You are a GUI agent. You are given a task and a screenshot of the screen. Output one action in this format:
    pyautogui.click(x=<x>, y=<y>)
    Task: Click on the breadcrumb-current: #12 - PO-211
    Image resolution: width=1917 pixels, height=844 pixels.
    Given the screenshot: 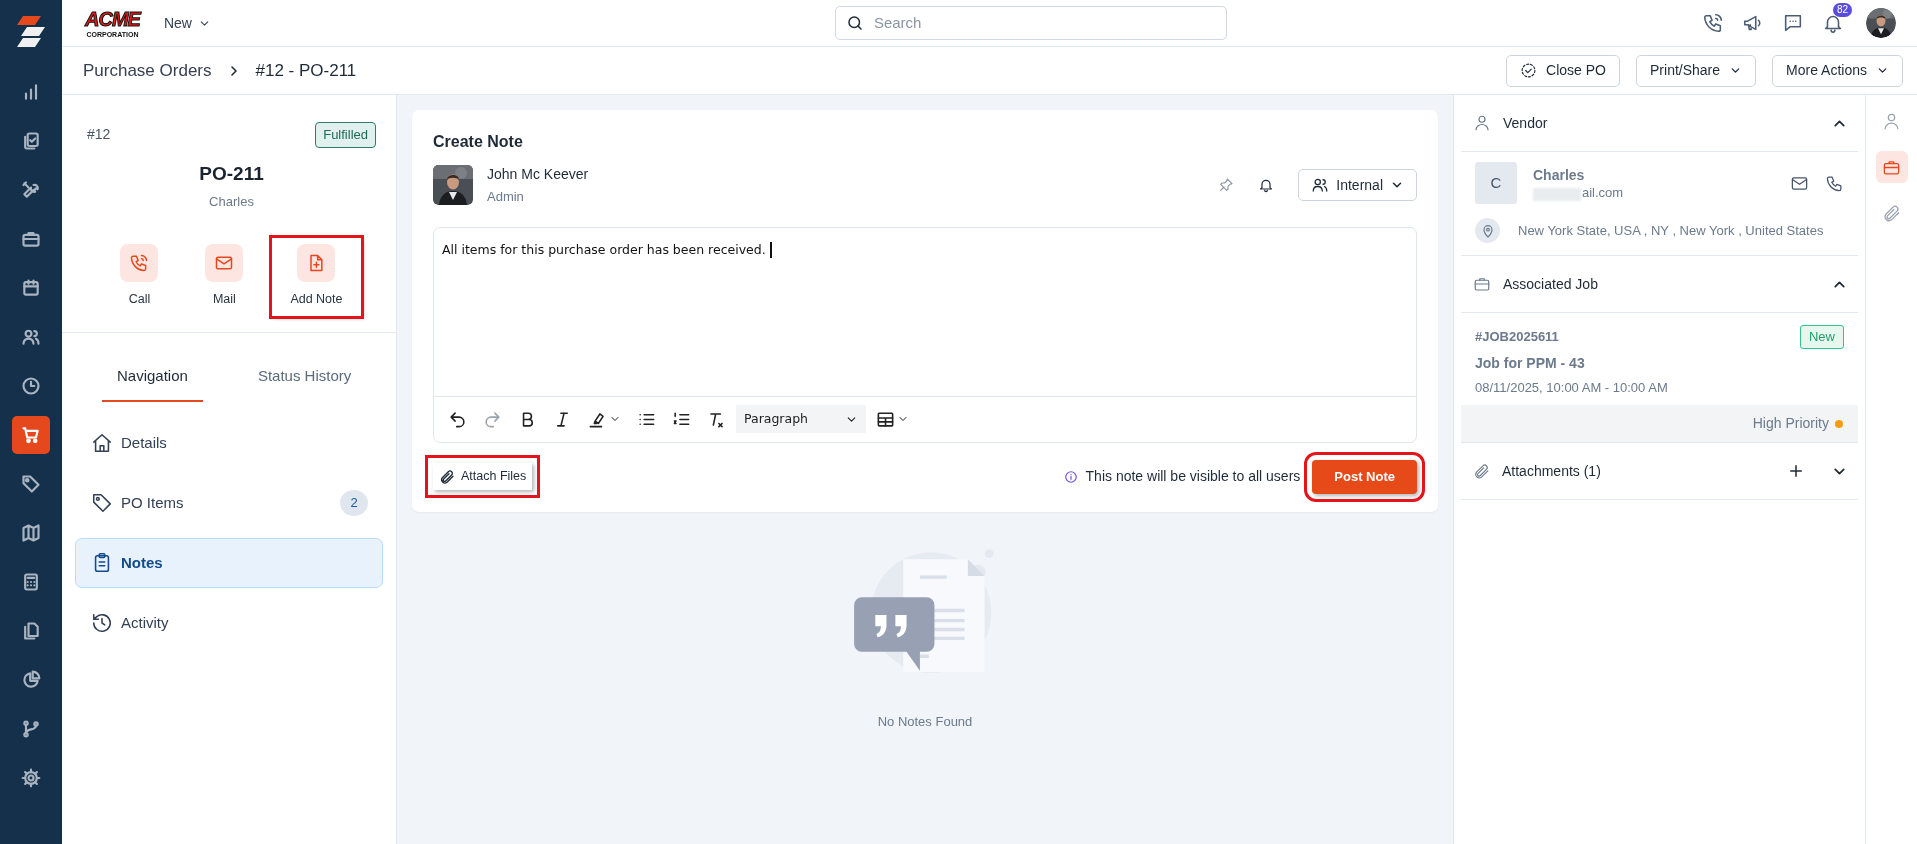 What is the action you would take?
    pyautogui.click(x=306, y=70)
    